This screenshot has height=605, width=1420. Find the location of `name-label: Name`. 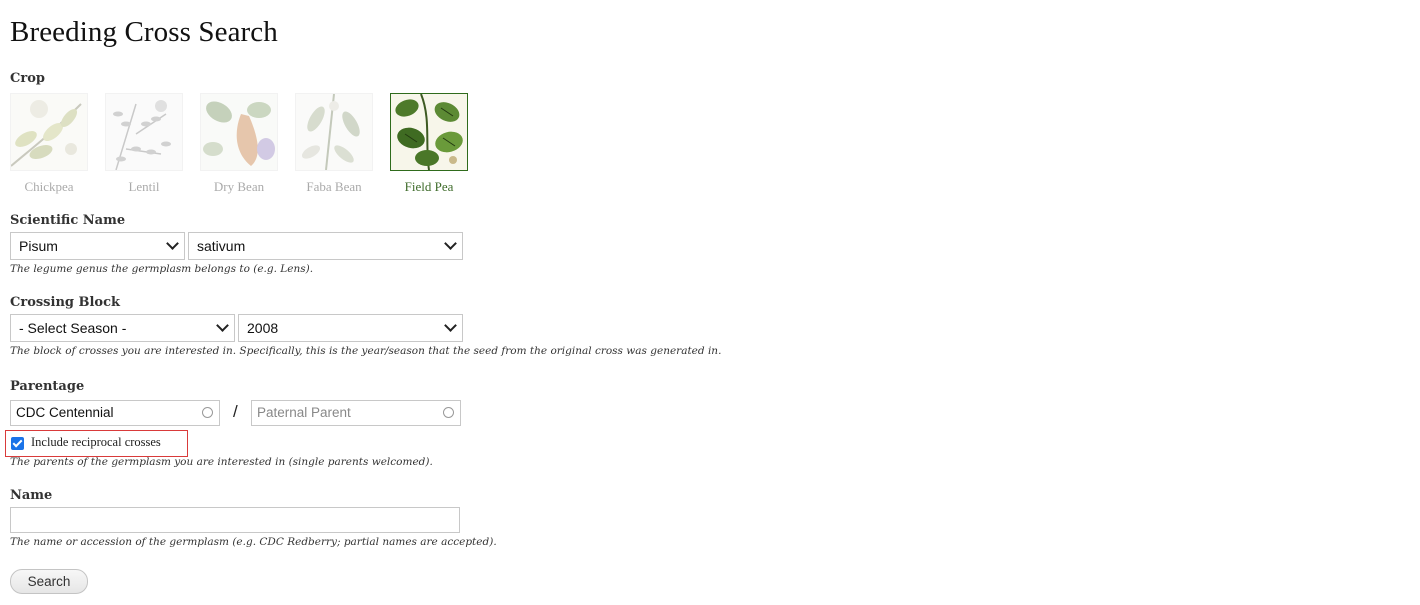

name-label: Name is located at coordinates (31, 495).